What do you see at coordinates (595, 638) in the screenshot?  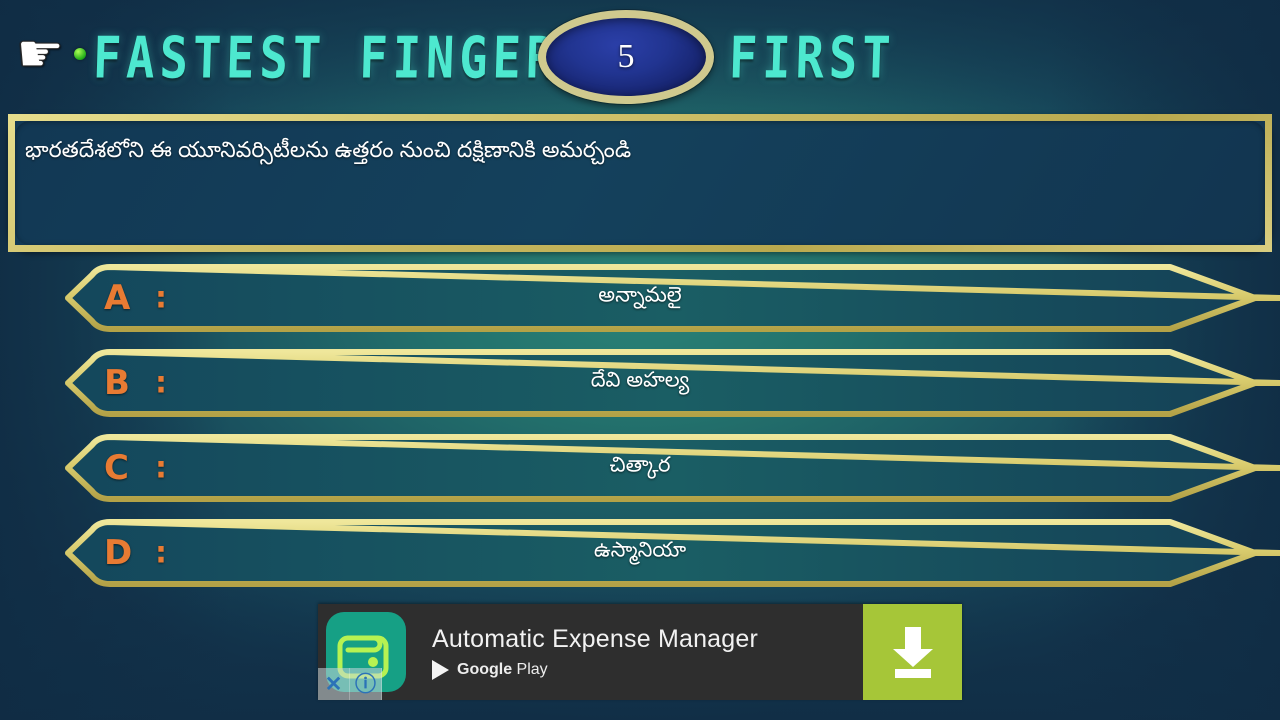 I see `ad-title: Automatic Expense Manager` at bounding box center [595, 638].